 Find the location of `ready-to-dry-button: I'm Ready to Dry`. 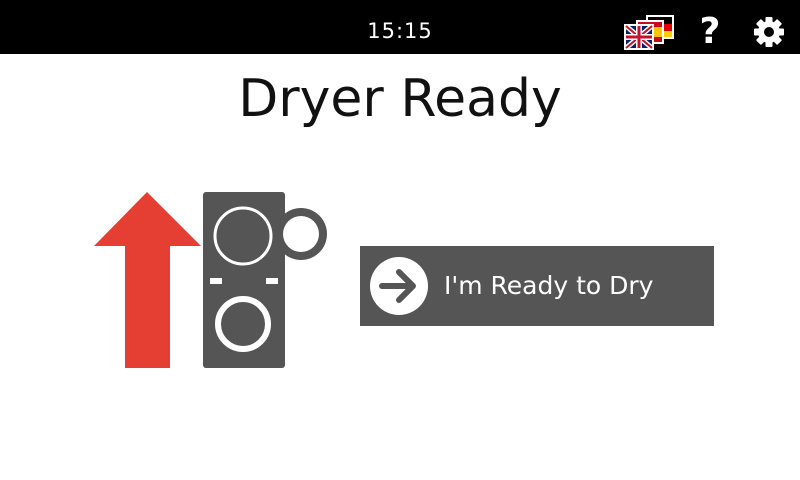

ready-to-dry-button: I'm Ready to Dry is located at coordinates (537, 286).